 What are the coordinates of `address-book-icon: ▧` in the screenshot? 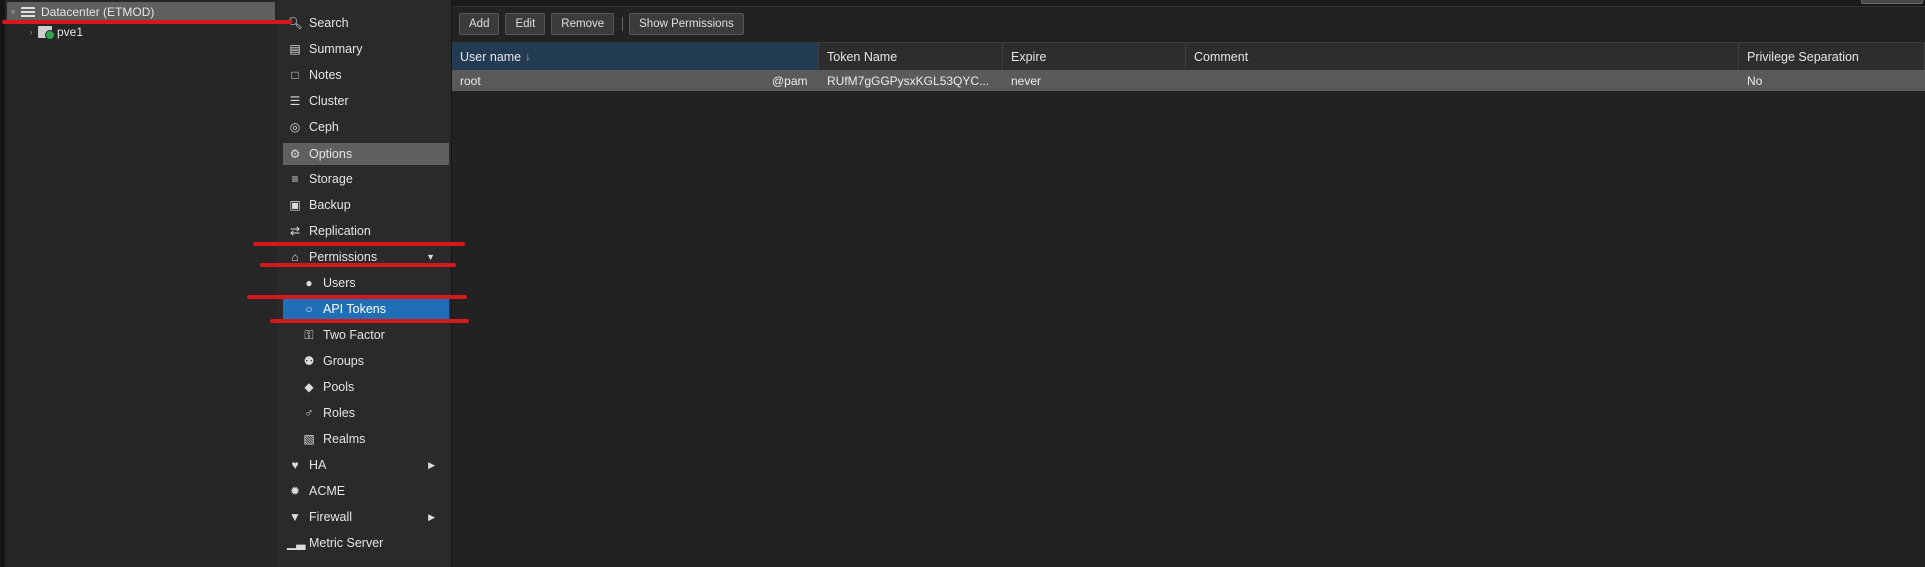 It's located at (309, 439).